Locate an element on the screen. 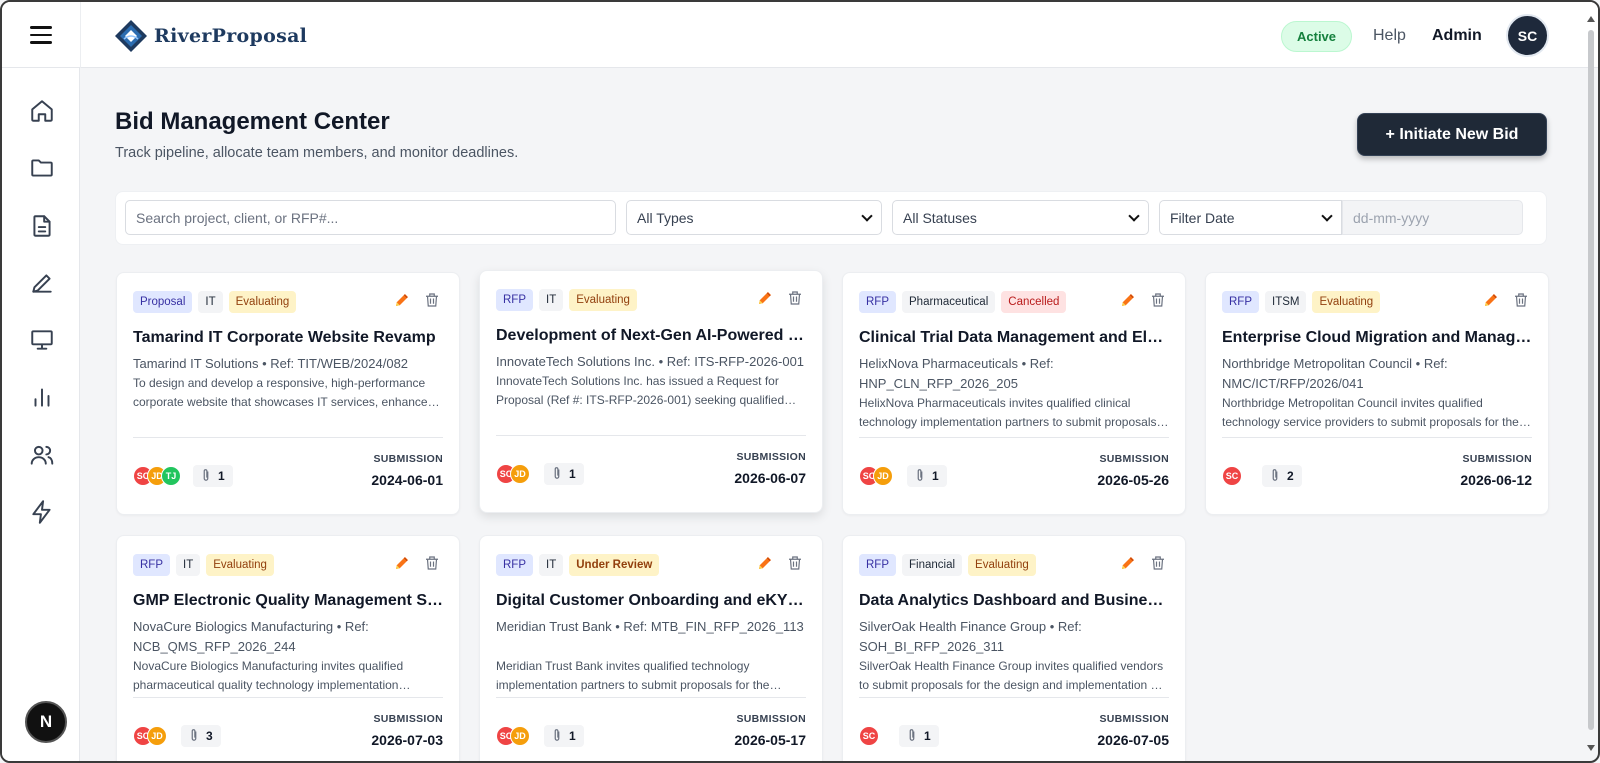 Image resolution: width=1600 pixels, height=763 pixels. attachment-count-value: 3 is located at coordinates (209, 736).